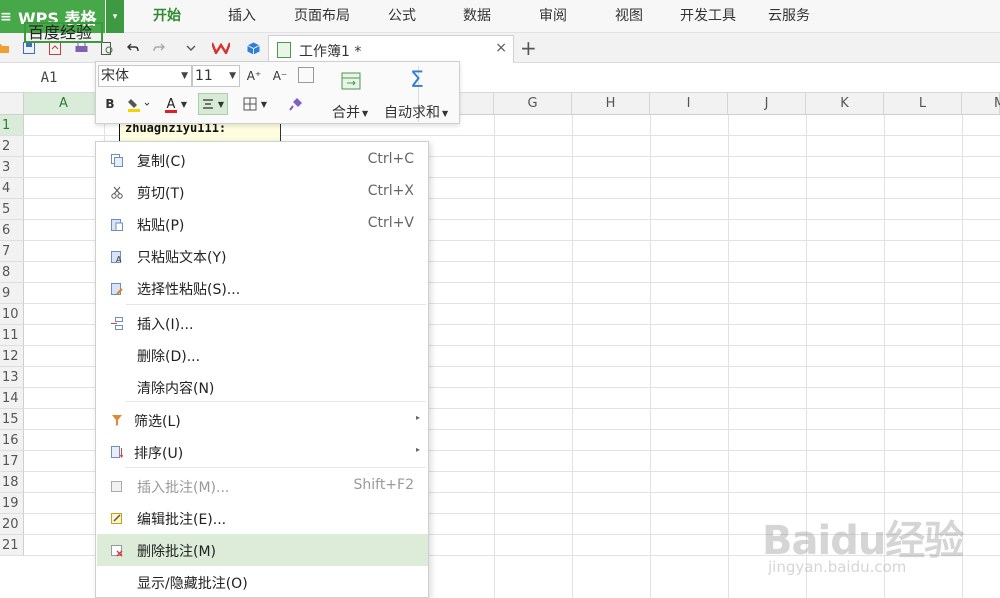  I want to click on menu-item: 显示/隐藏批注(O), so click(262, 582).